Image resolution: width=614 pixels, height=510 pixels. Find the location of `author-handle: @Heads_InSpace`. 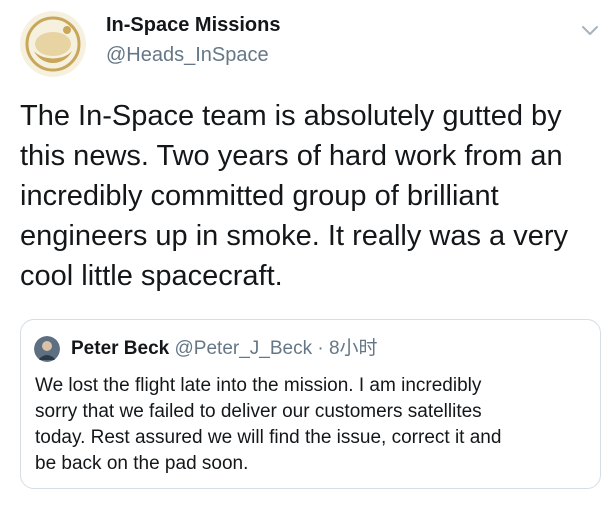

author-handle: @Heads_InSpace is located at coordinates (187, 55).